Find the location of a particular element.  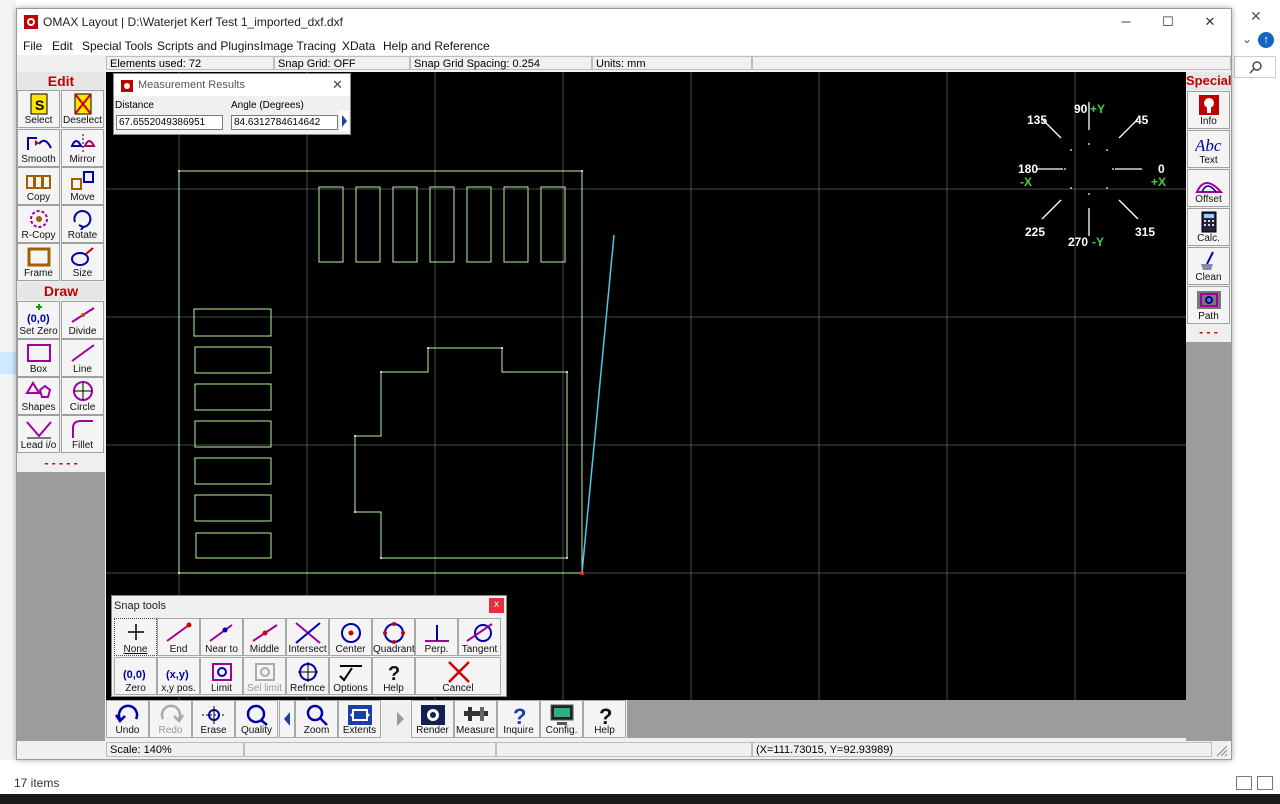

menu-file: File is located at coordinates (32, 46).